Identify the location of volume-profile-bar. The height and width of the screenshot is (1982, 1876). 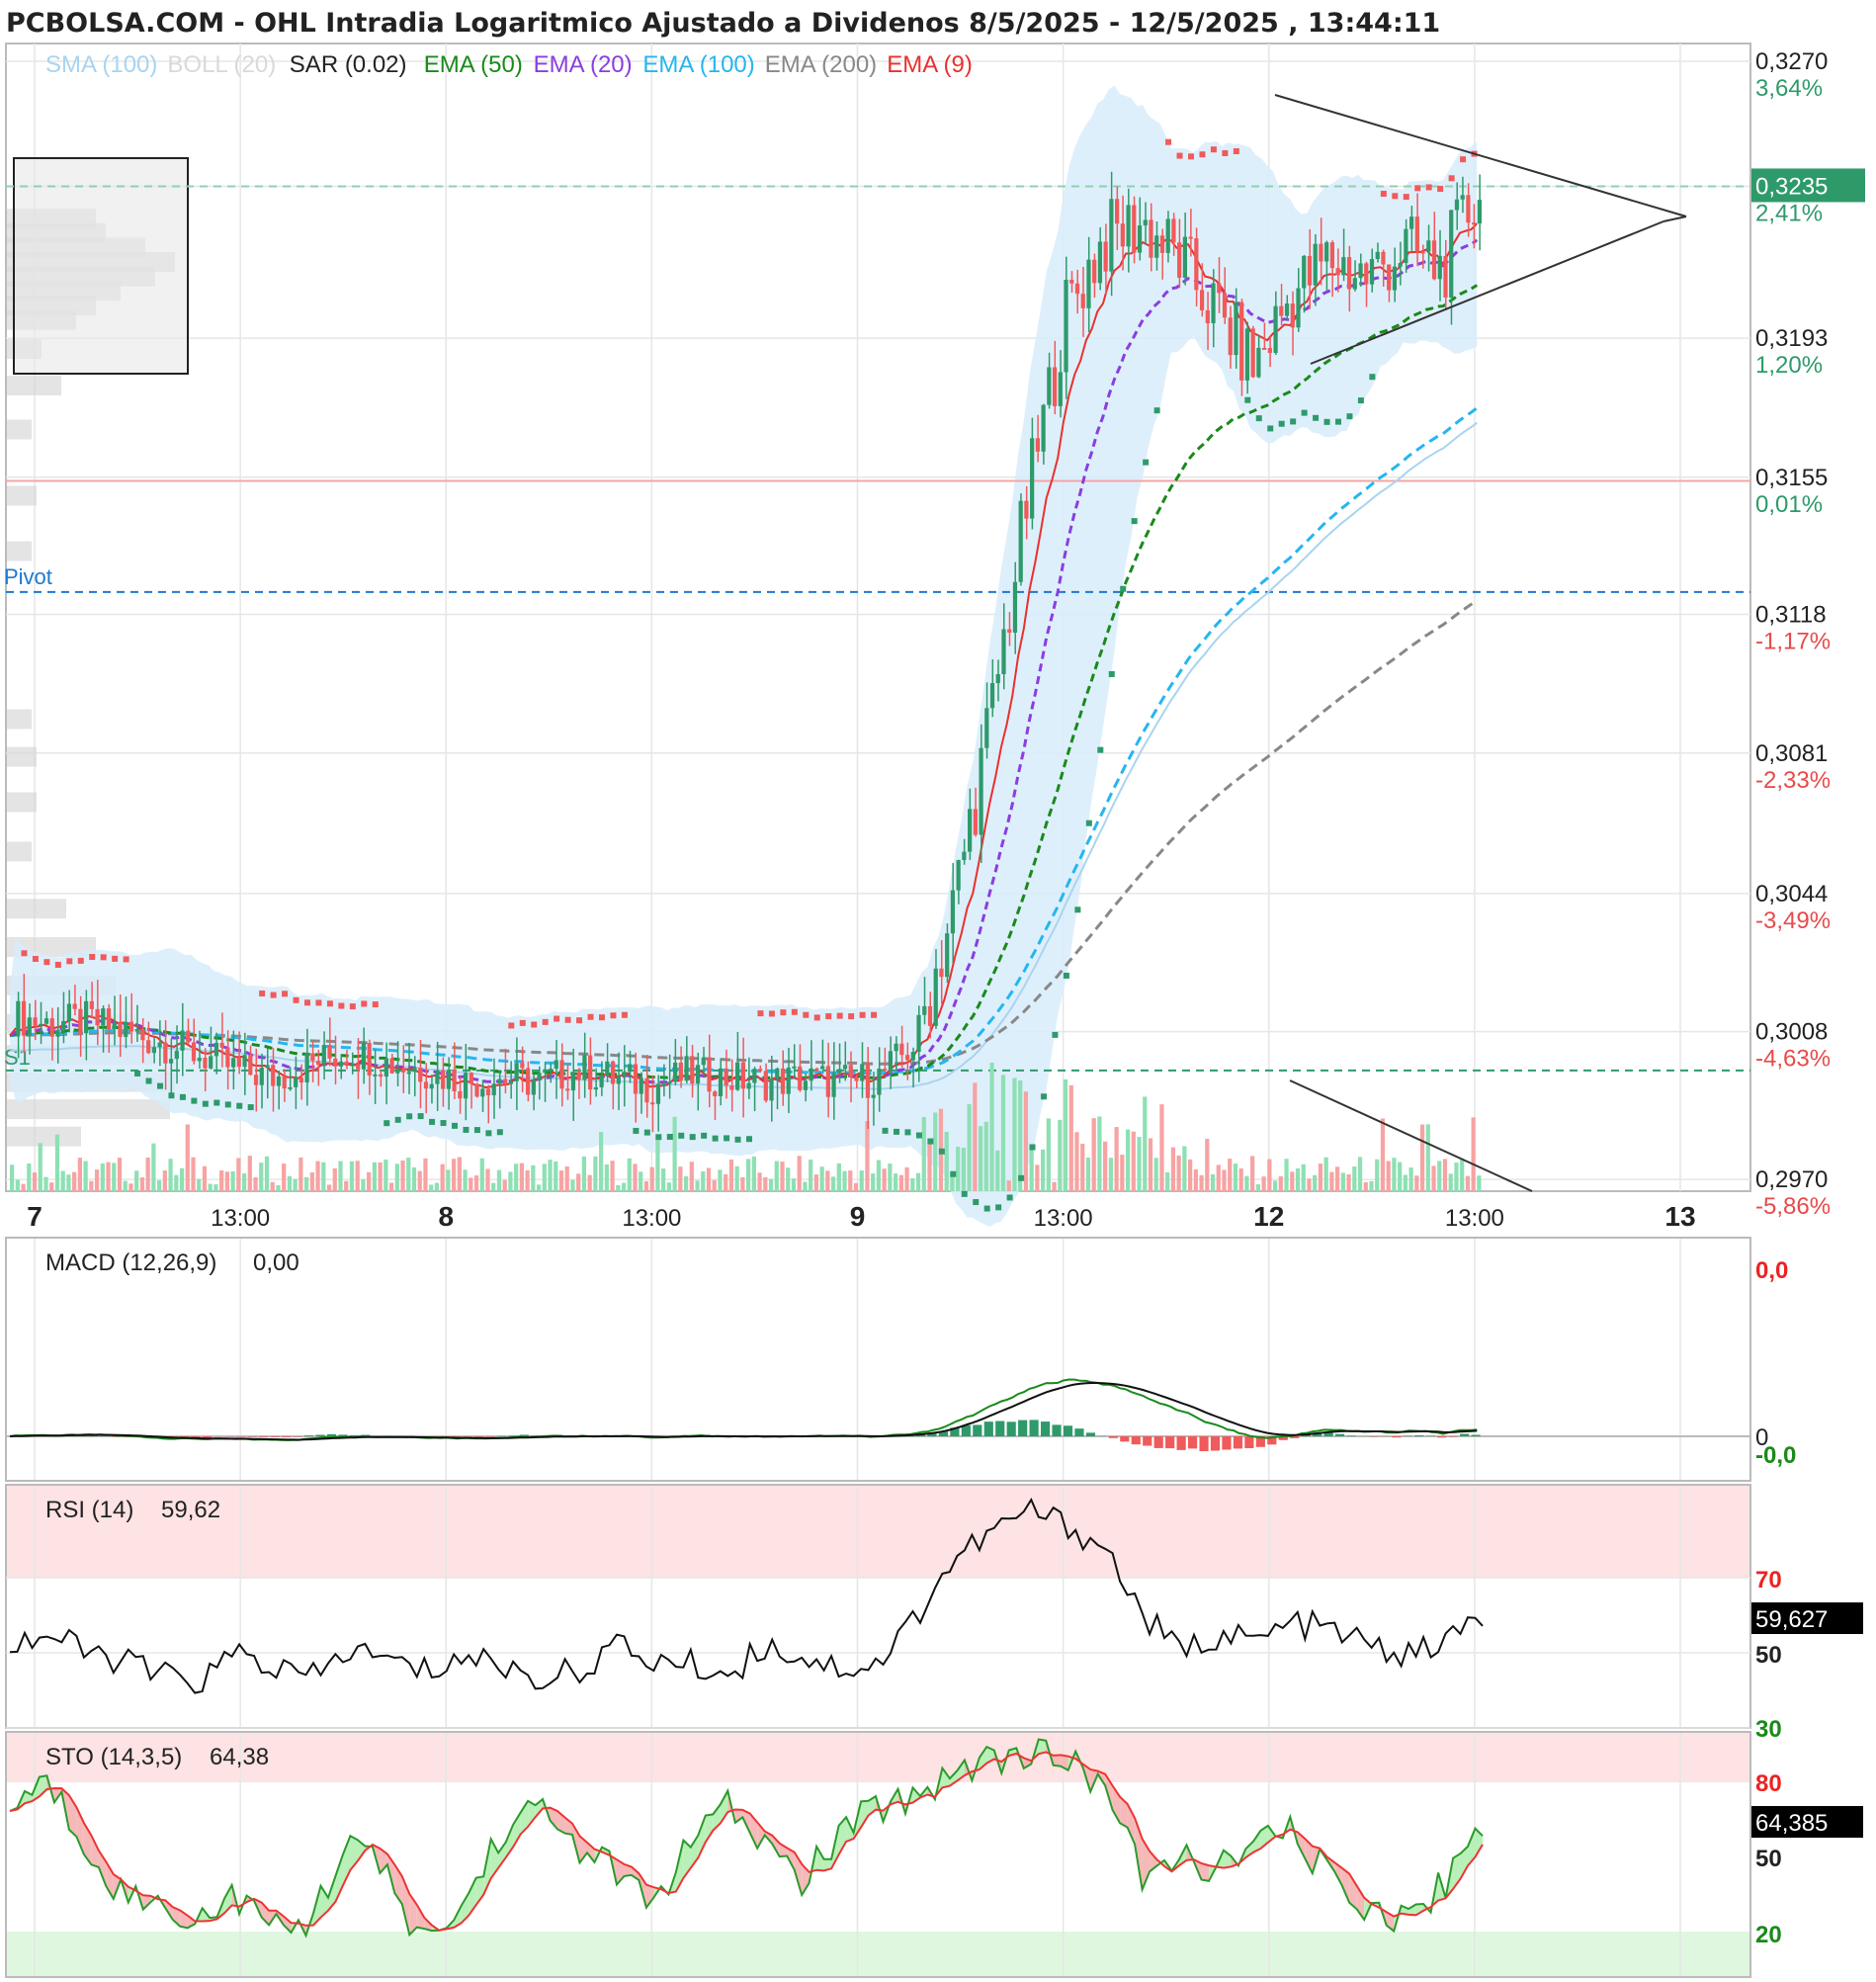
(22, 495).